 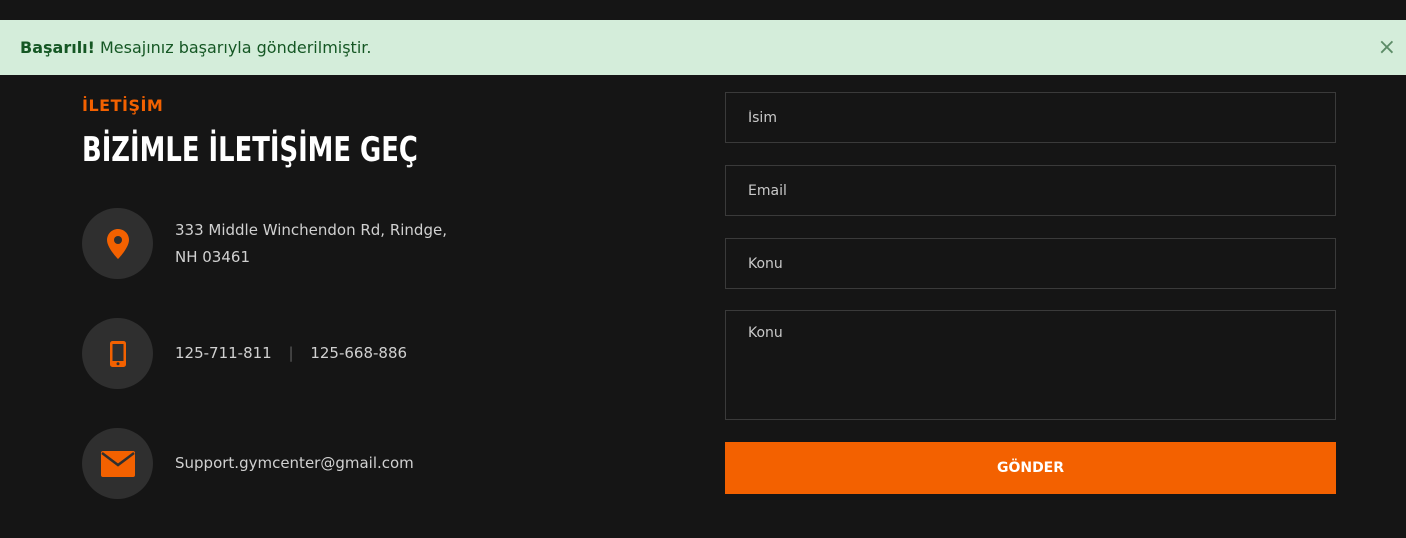 I want to click on message-textarea, so click(x=1030, y=365).